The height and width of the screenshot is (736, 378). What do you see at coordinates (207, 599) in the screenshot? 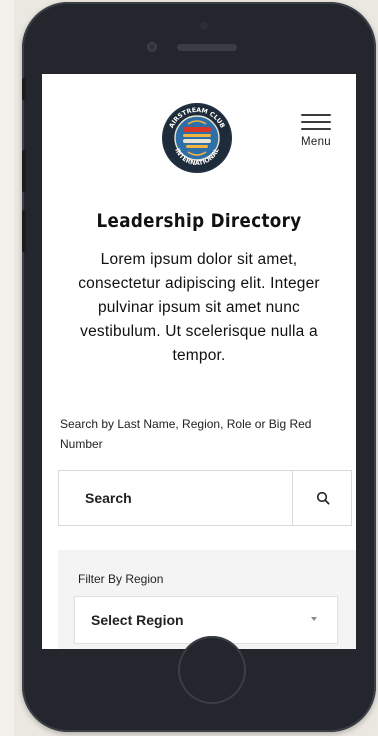
I see `filter-panel: Filter By Region Select Region` at bounding box center [207, 599].